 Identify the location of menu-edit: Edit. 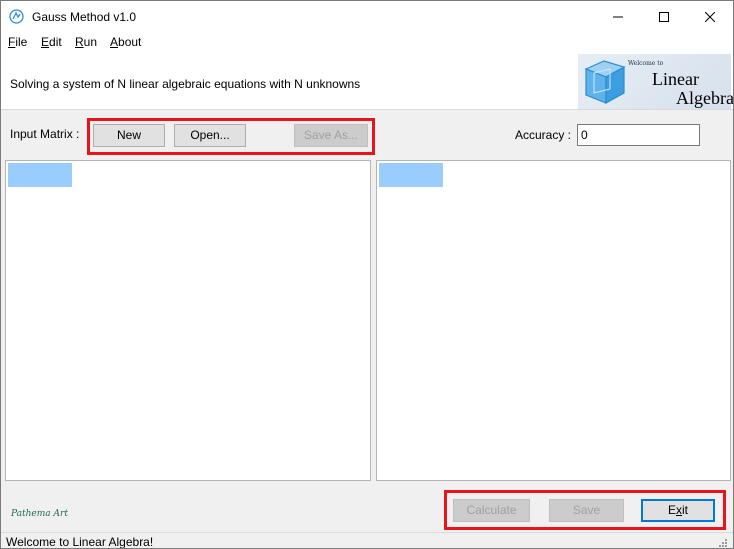
(51, 42).